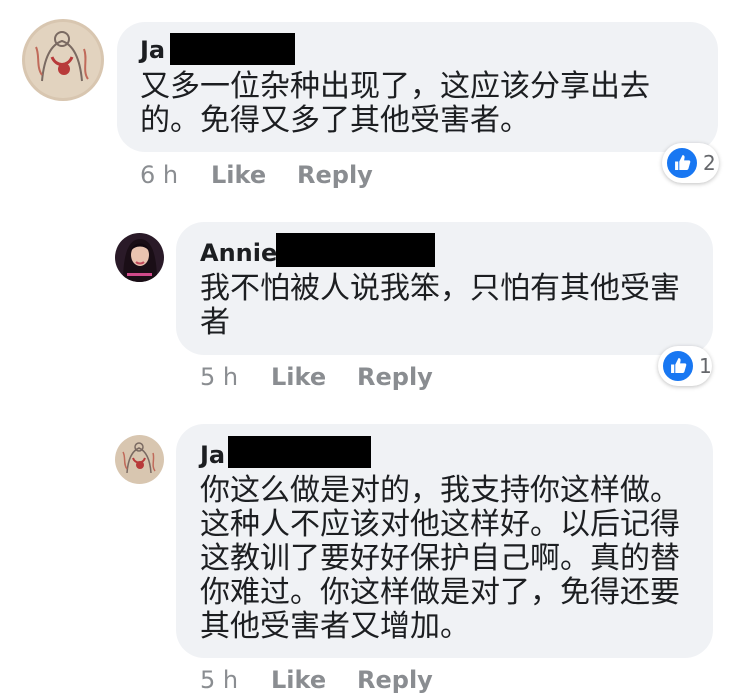  Describe the element at coordinates (290, 175) in the screenshot. I see `comment-actions: 6 h Like Reply` at that location.